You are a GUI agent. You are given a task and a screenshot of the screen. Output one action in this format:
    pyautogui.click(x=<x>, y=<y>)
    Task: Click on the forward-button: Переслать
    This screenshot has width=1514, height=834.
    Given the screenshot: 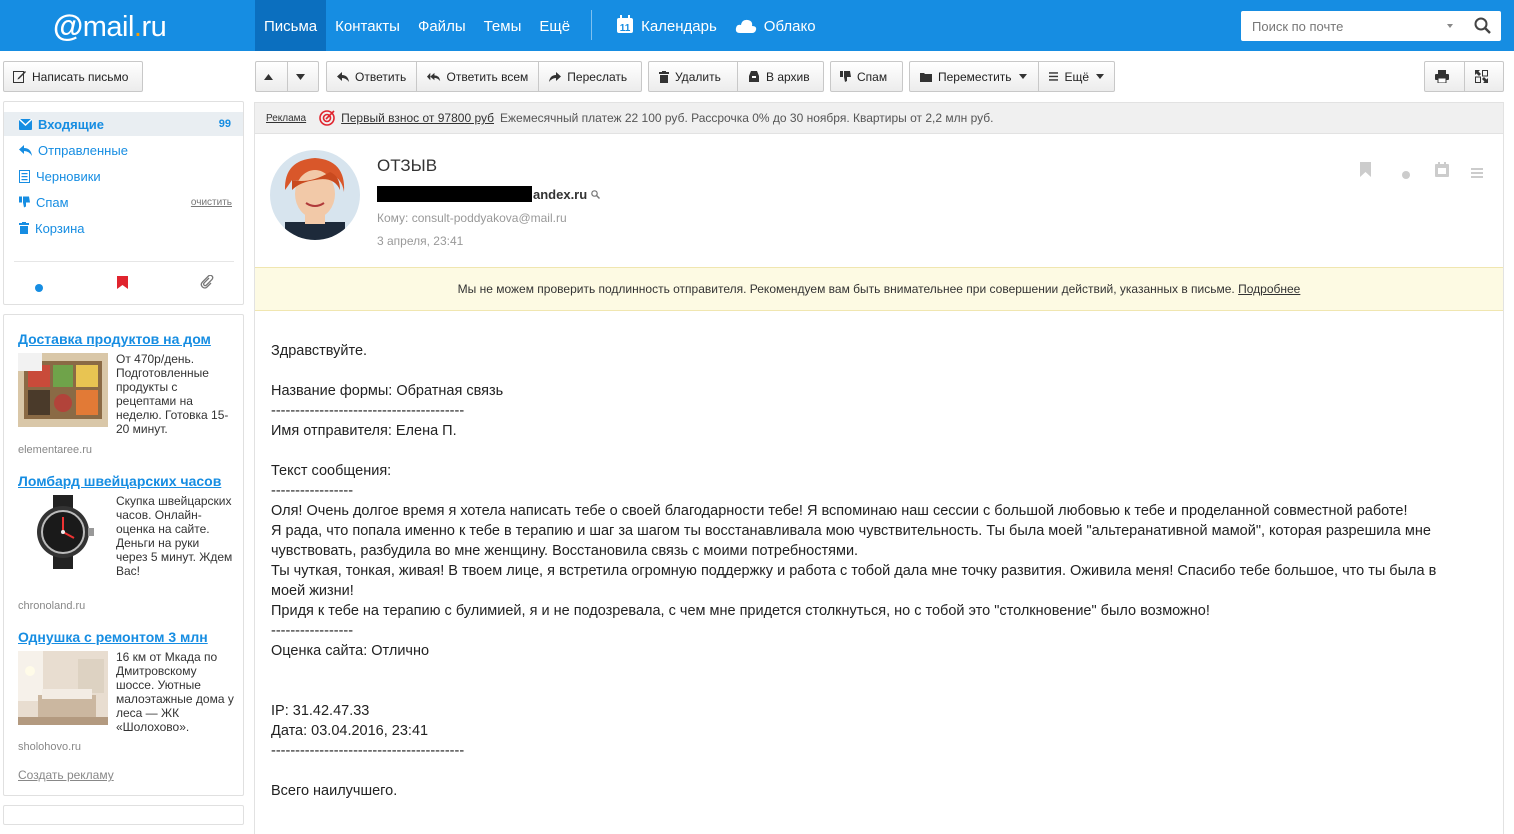 What is the action you would take?
    pyautogui.click(x=589, y=76)
    